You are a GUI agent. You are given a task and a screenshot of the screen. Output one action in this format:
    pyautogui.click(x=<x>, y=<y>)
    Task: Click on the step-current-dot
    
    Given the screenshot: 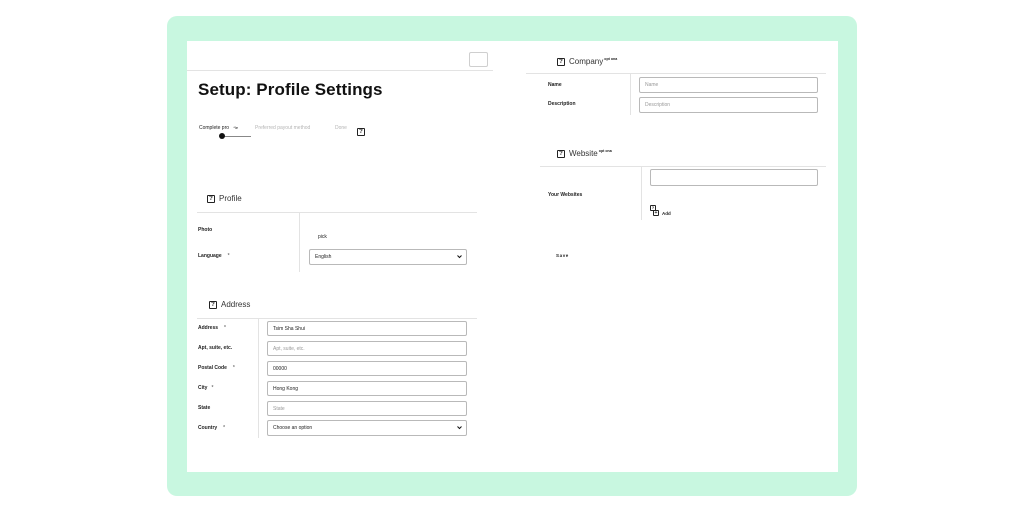 What is the action you would take?
    pyautogui.click(x=222, y=136)
    